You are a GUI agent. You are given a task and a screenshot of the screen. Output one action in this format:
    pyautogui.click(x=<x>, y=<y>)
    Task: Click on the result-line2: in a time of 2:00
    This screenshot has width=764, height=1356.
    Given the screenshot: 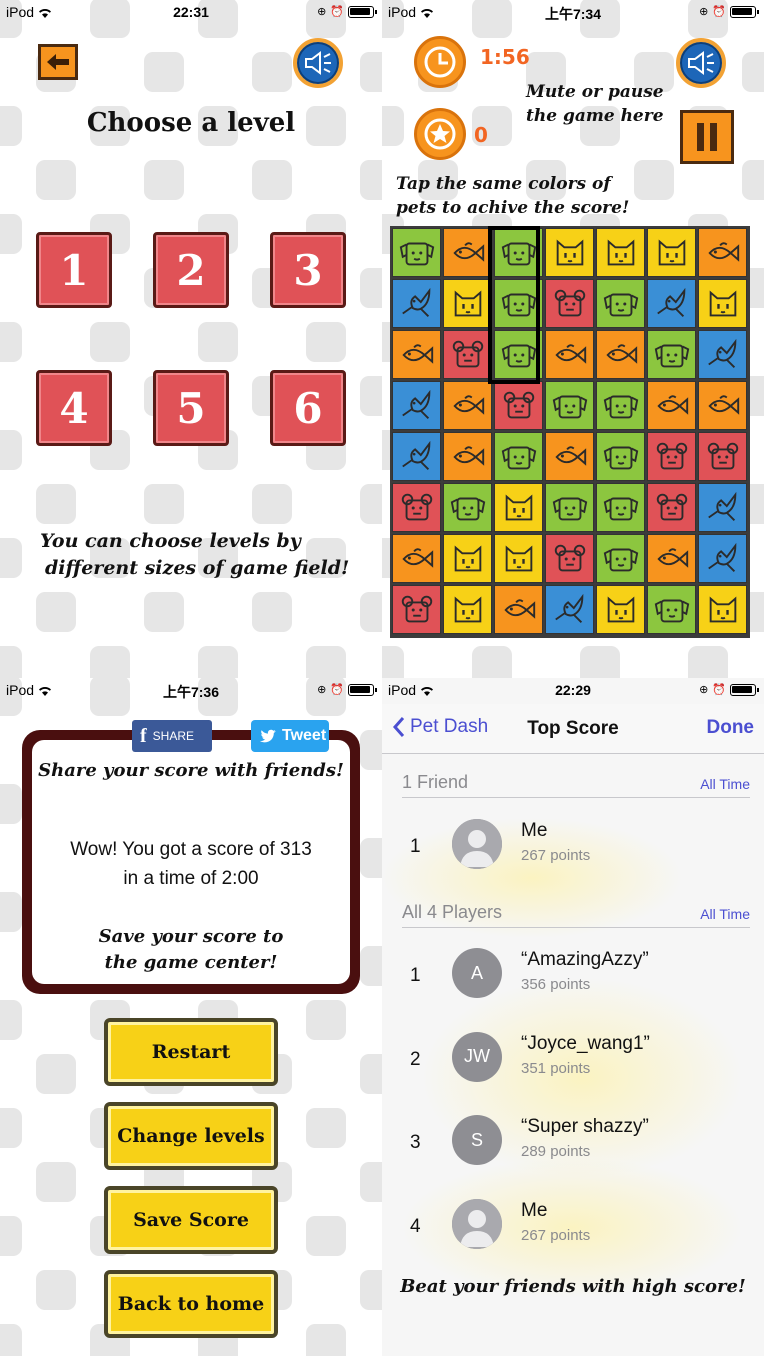 What is the action you would take?
    pyautogui.click(x=191, y=878)
    